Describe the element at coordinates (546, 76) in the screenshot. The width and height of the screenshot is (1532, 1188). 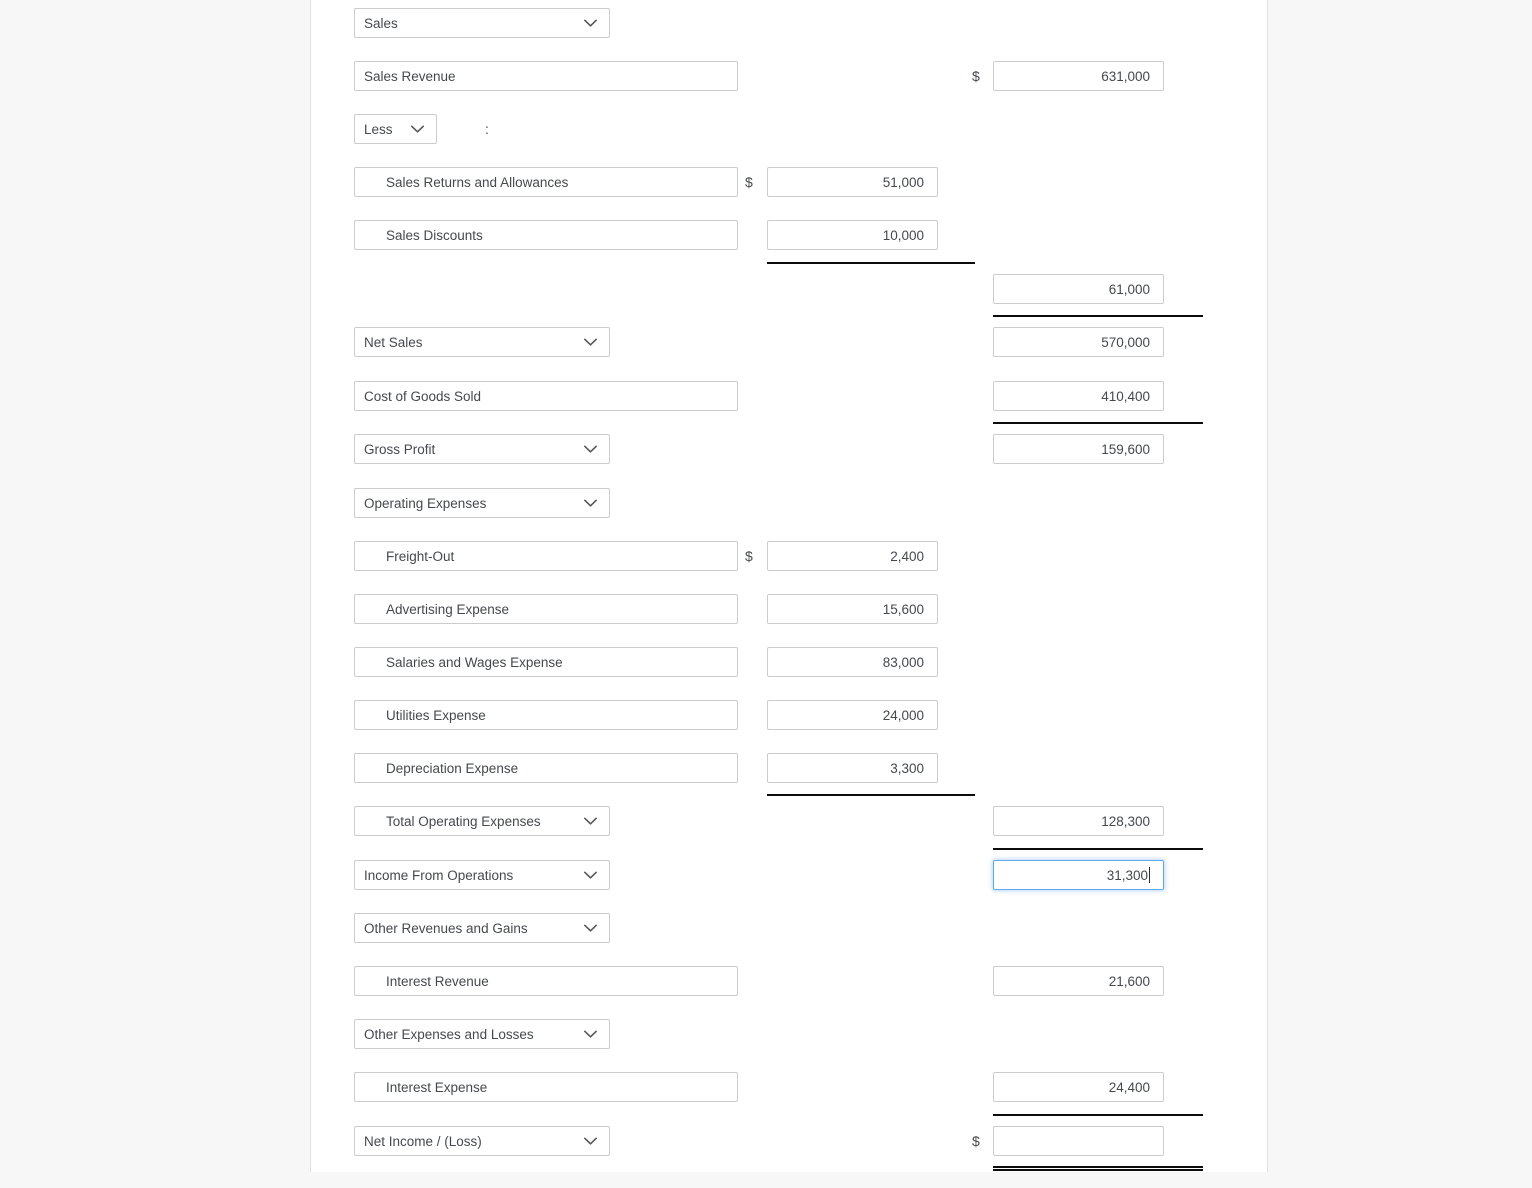
I see `account-input-sales-revenue: Sales Revenue` at that location.